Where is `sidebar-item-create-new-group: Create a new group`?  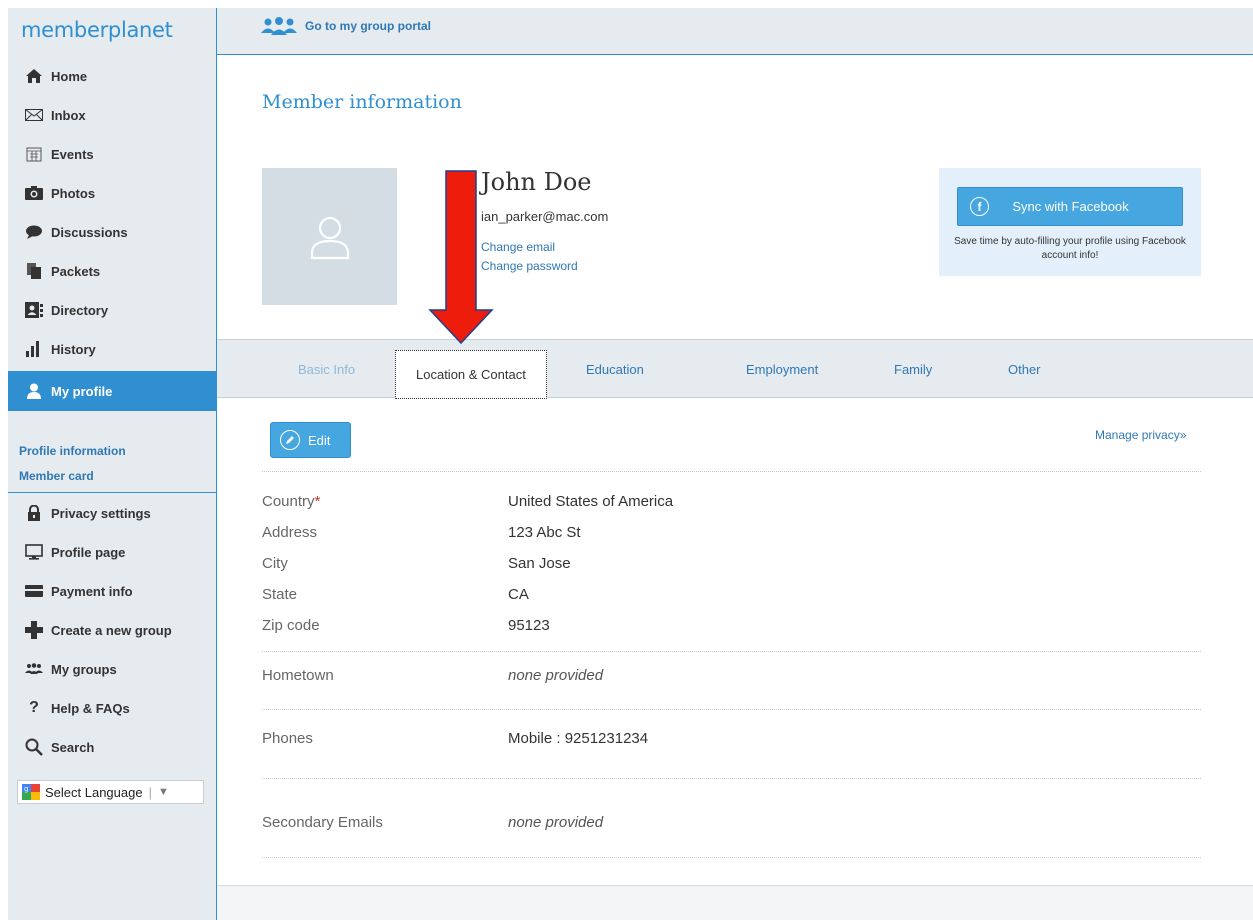 sidebar-item-create-new-group: Create a new group is located at coordinates (112, 630).